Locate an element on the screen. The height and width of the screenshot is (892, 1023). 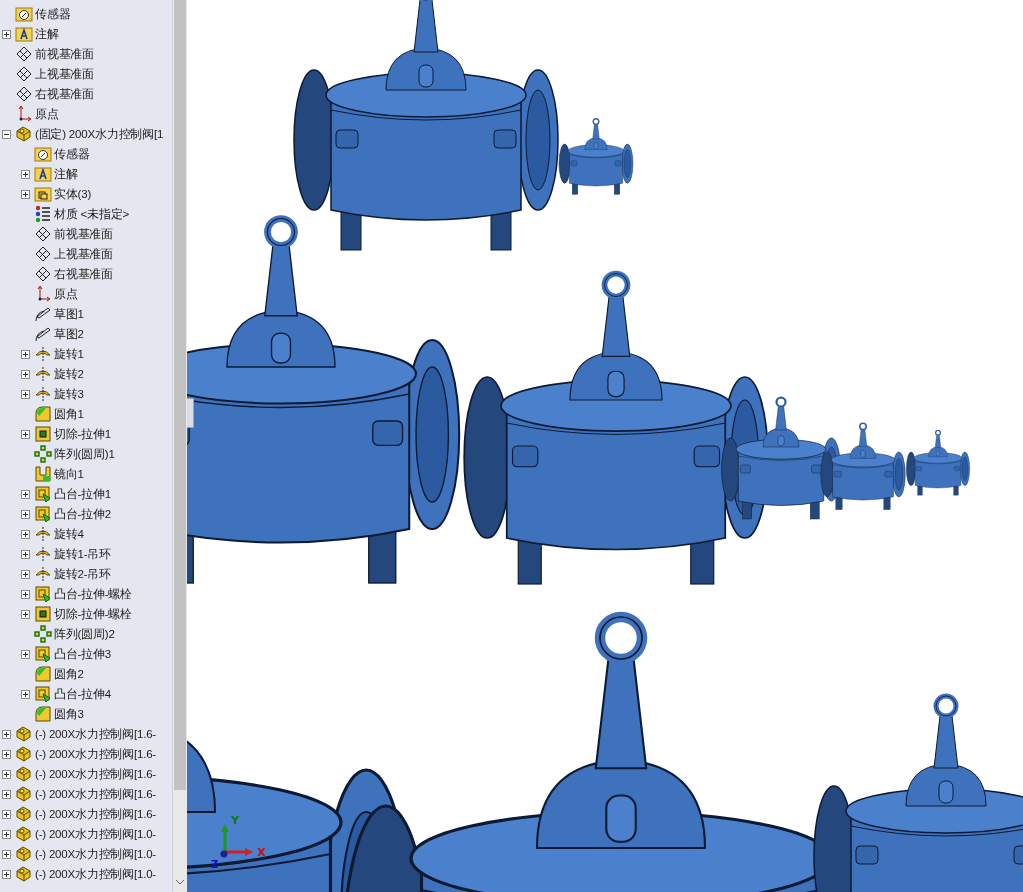
tree-item-label: 切除-拉伸-螺栓 is located at coordinates (93, 614).